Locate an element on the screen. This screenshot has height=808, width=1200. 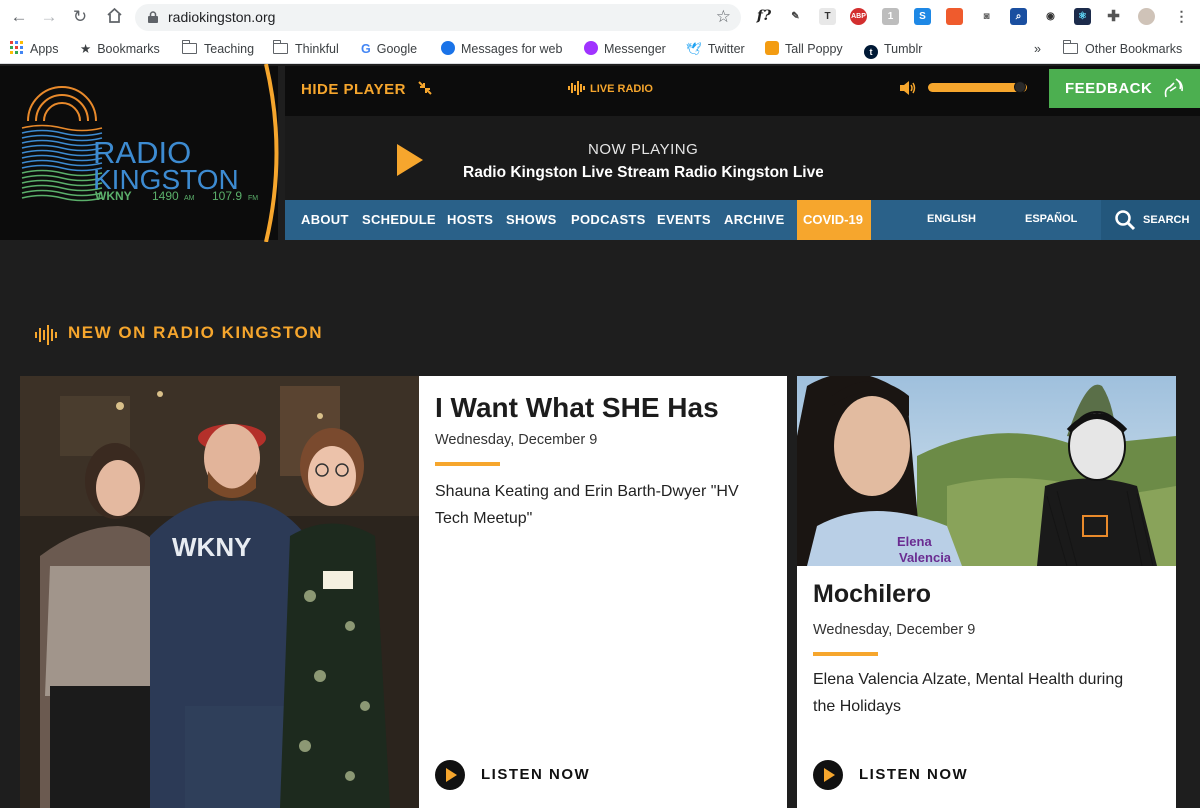
text-extension-icon: T is located at coordinates (827, 16).